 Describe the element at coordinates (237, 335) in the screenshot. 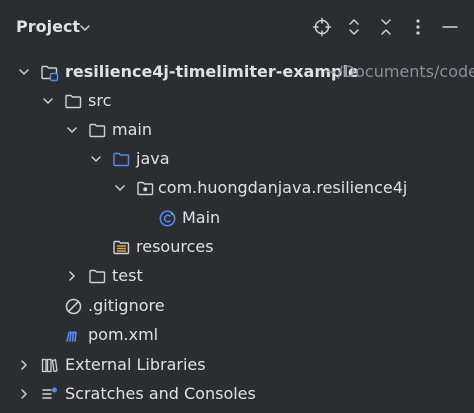

I see `tree-row-pom: pom.xml` at that location.